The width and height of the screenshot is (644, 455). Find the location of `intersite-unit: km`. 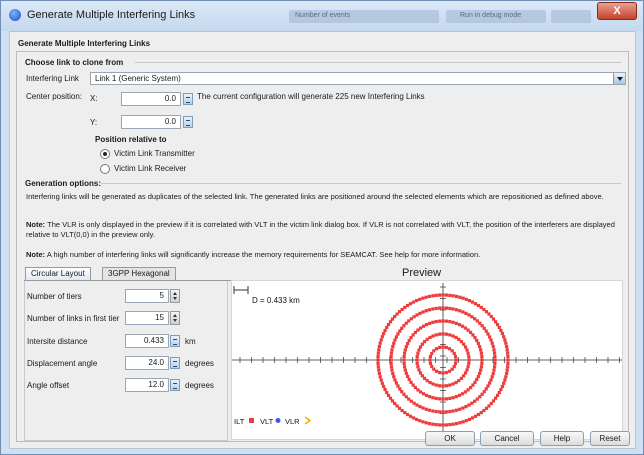

intersite-unit: km is located at coordinates (190, 341).